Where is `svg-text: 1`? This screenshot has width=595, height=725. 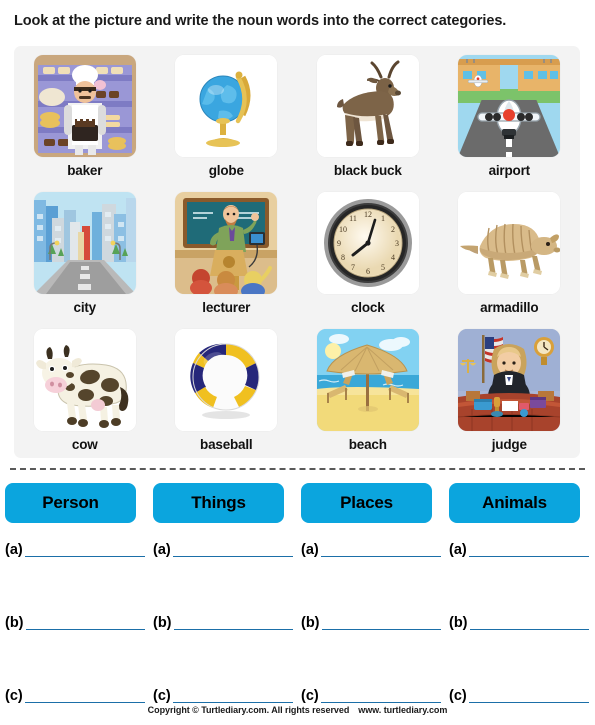 svg-text: 1 is located at coordinates (383, 218).